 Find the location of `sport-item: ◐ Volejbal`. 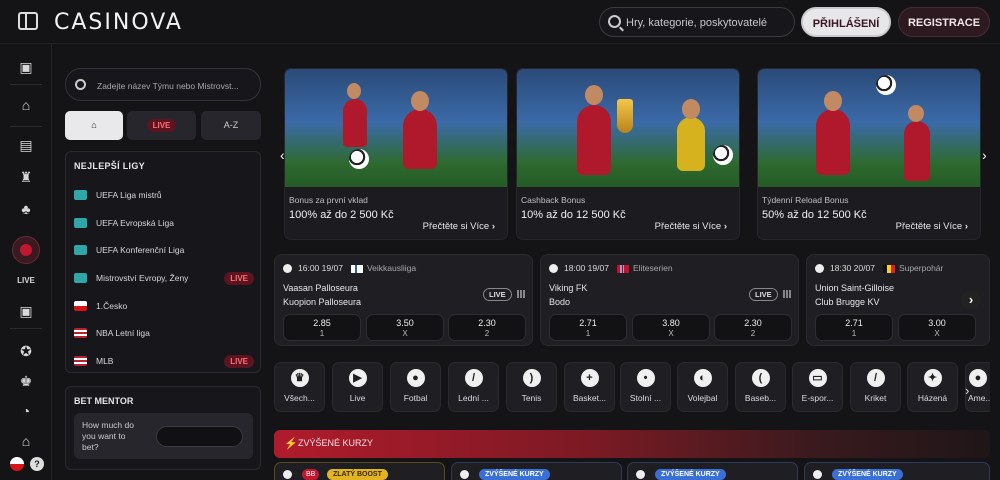

sport-item: ◐ Volejbal is located at coordinates (702, 387).